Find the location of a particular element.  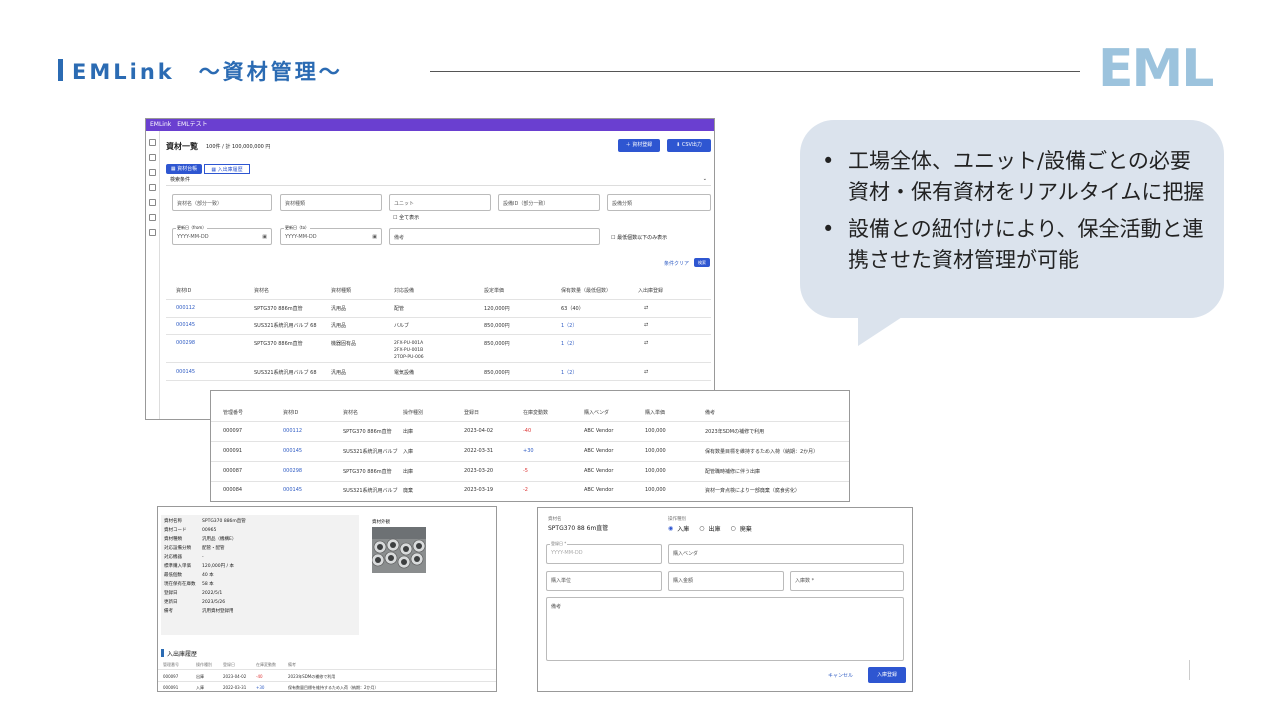

cell: 100,000 is located at coordinates (655, 471).